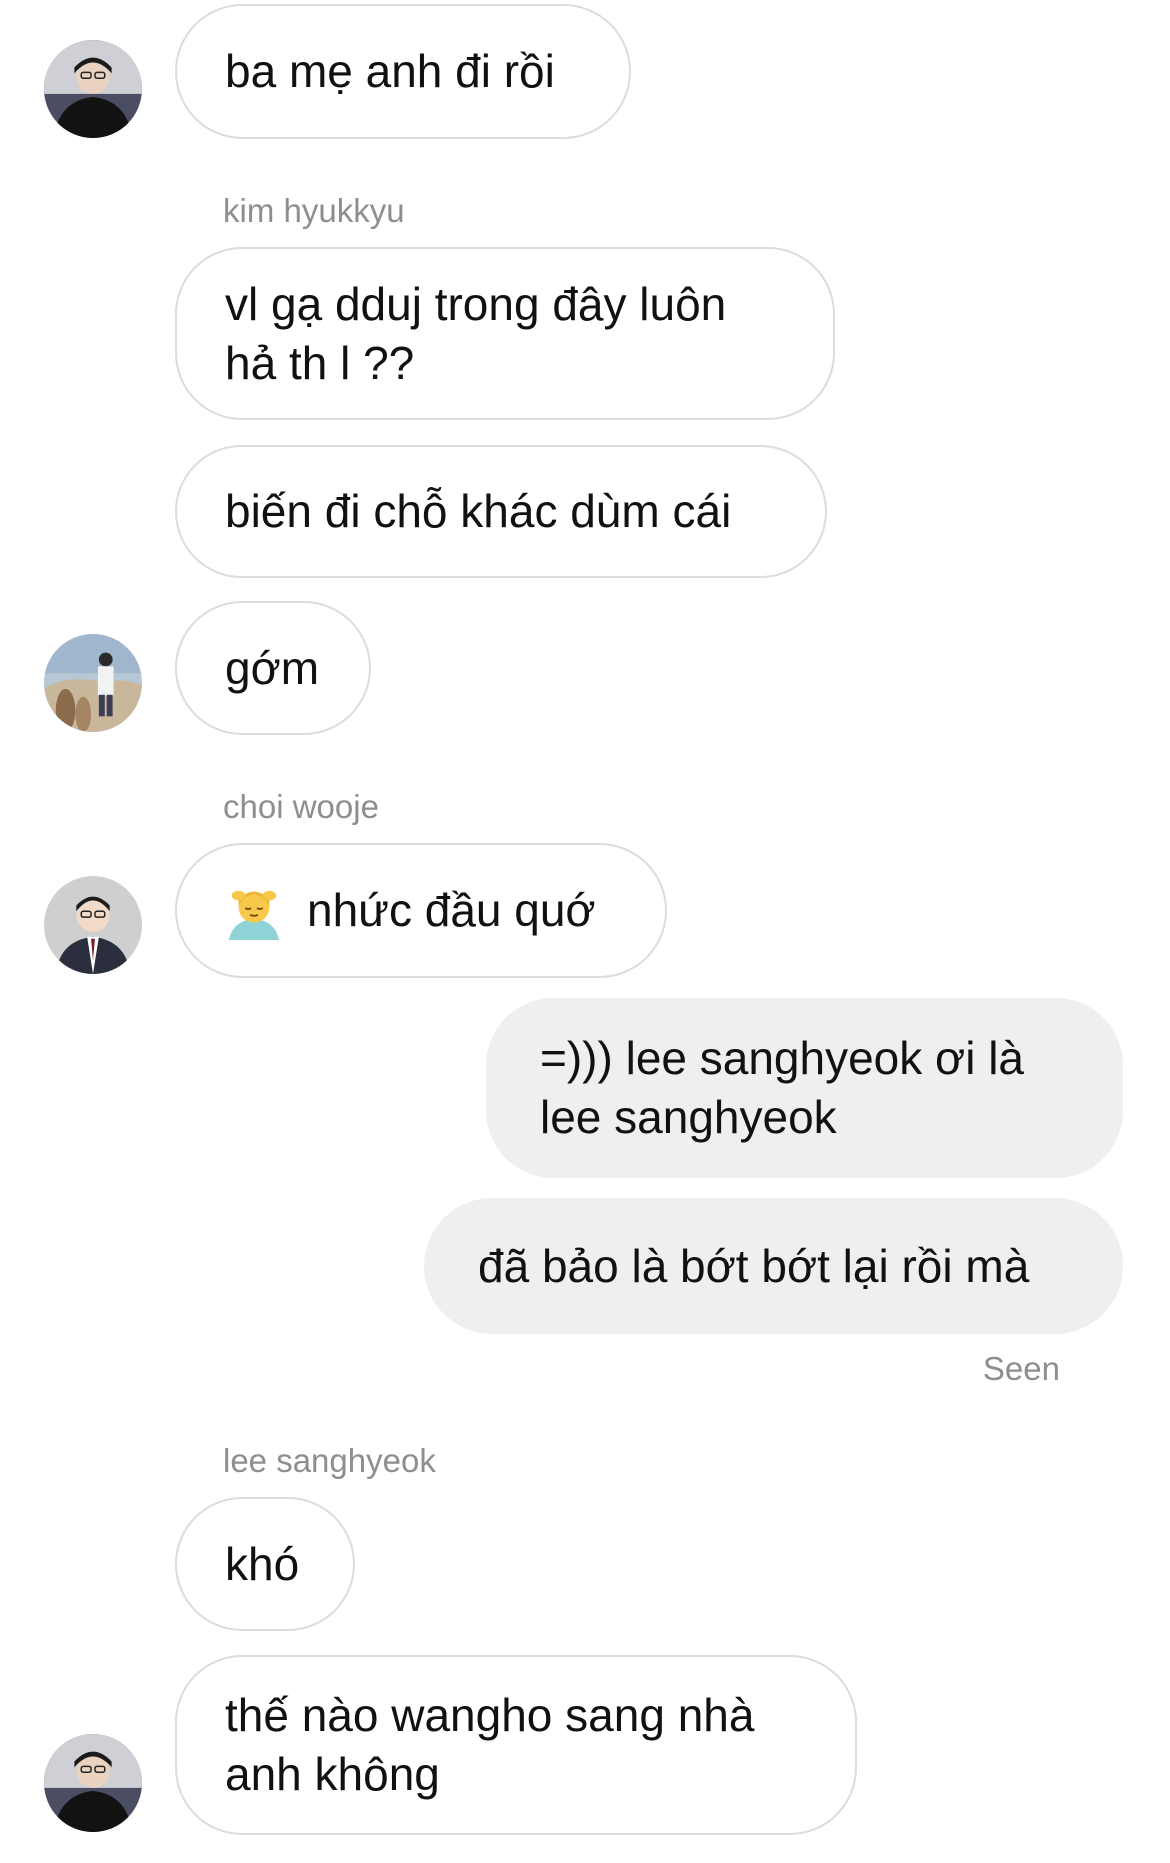 The height and width of the screenshot is (1863, 1170). Describe the element at coordinates (754, 1265) in the screenshot. I see `message-text: đã bảo là bớt bớt lại rồi mà` at that location.